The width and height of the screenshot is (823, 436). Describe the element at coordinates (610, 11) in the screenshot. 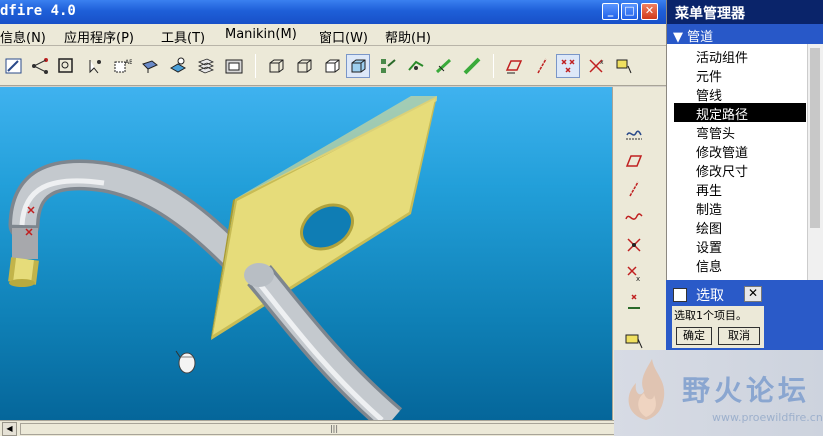

I see `minimize-button: _` at that location.